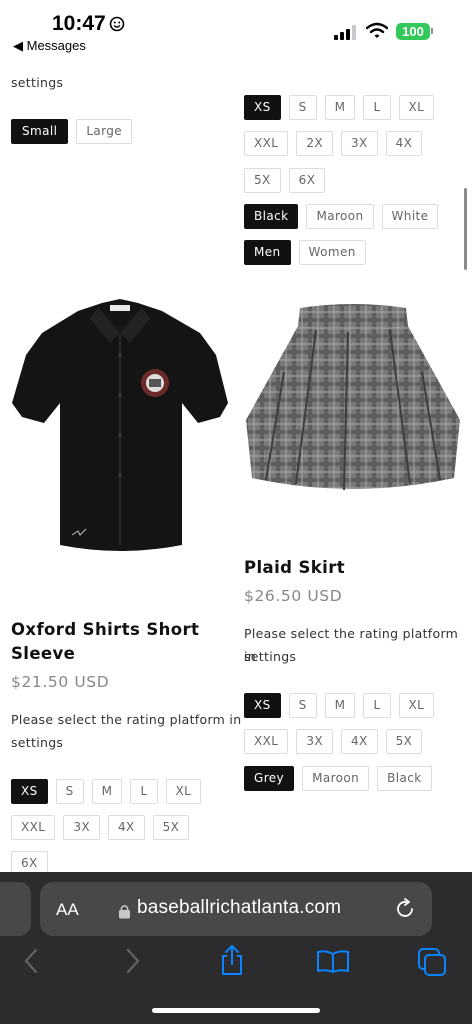 This screenshot has width=472, height=1024. Describe the element at coordinates (79, 23) in the screenshot. I see `status-time: 10:47` at that location.